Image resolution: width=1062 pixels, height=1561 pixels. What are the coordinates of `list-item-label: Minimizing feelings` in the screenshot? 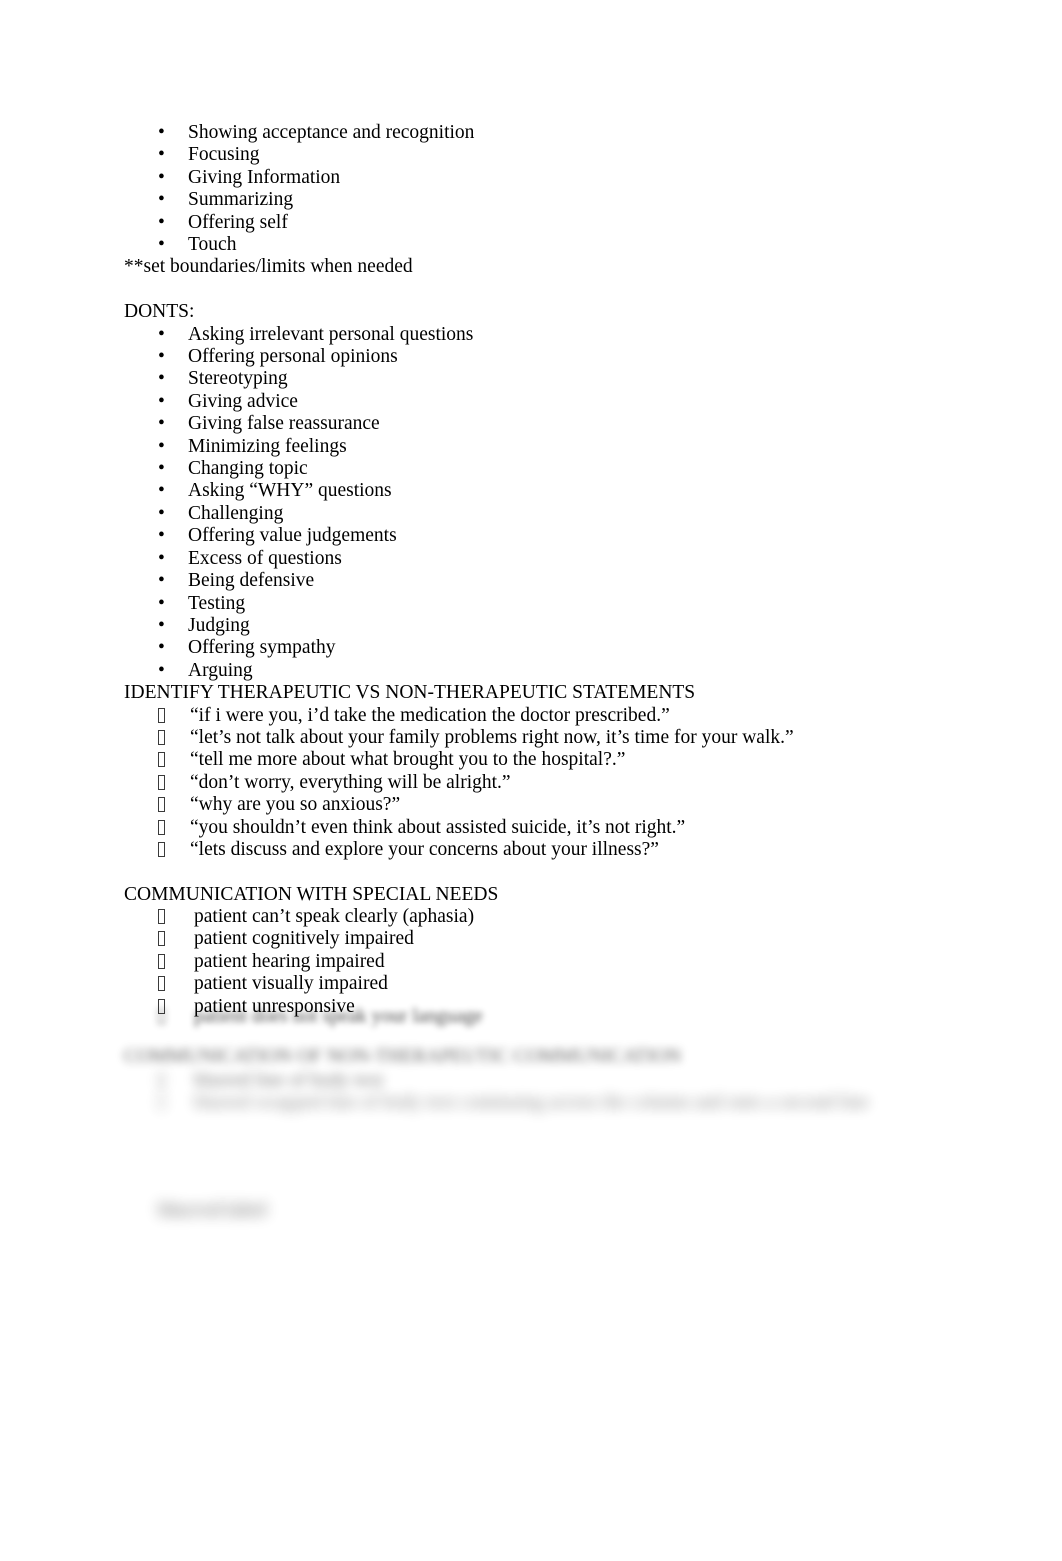 It's located at (267, 446).